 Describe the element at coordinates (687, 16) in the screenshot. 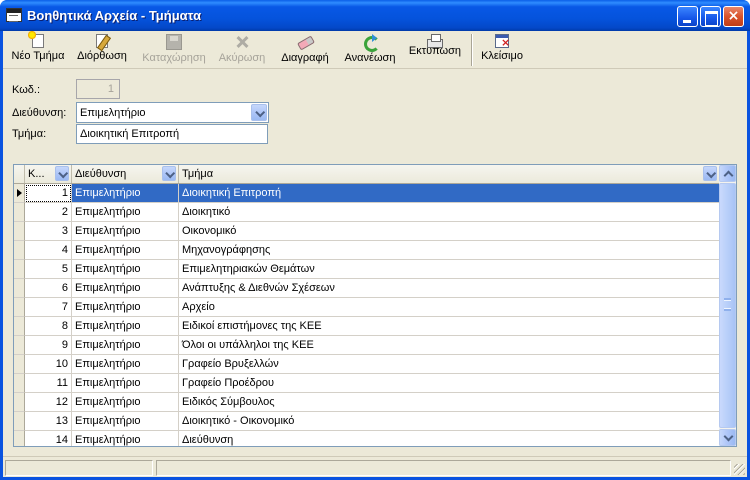

I see `minimize-button` at that location.